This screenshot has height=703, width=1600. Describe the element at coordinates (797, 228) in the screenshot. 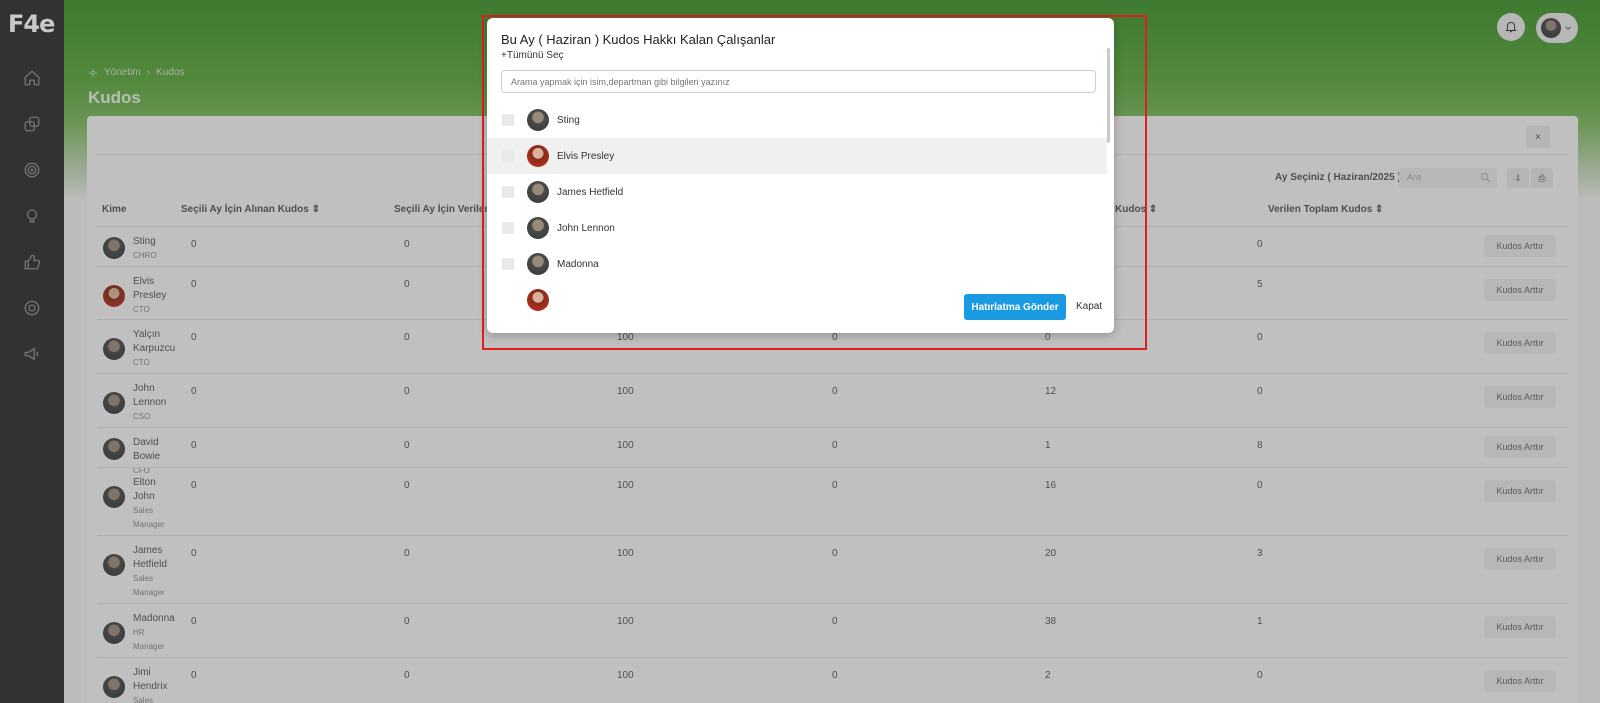

I see `employee-list-item: John Lennon` at that location.